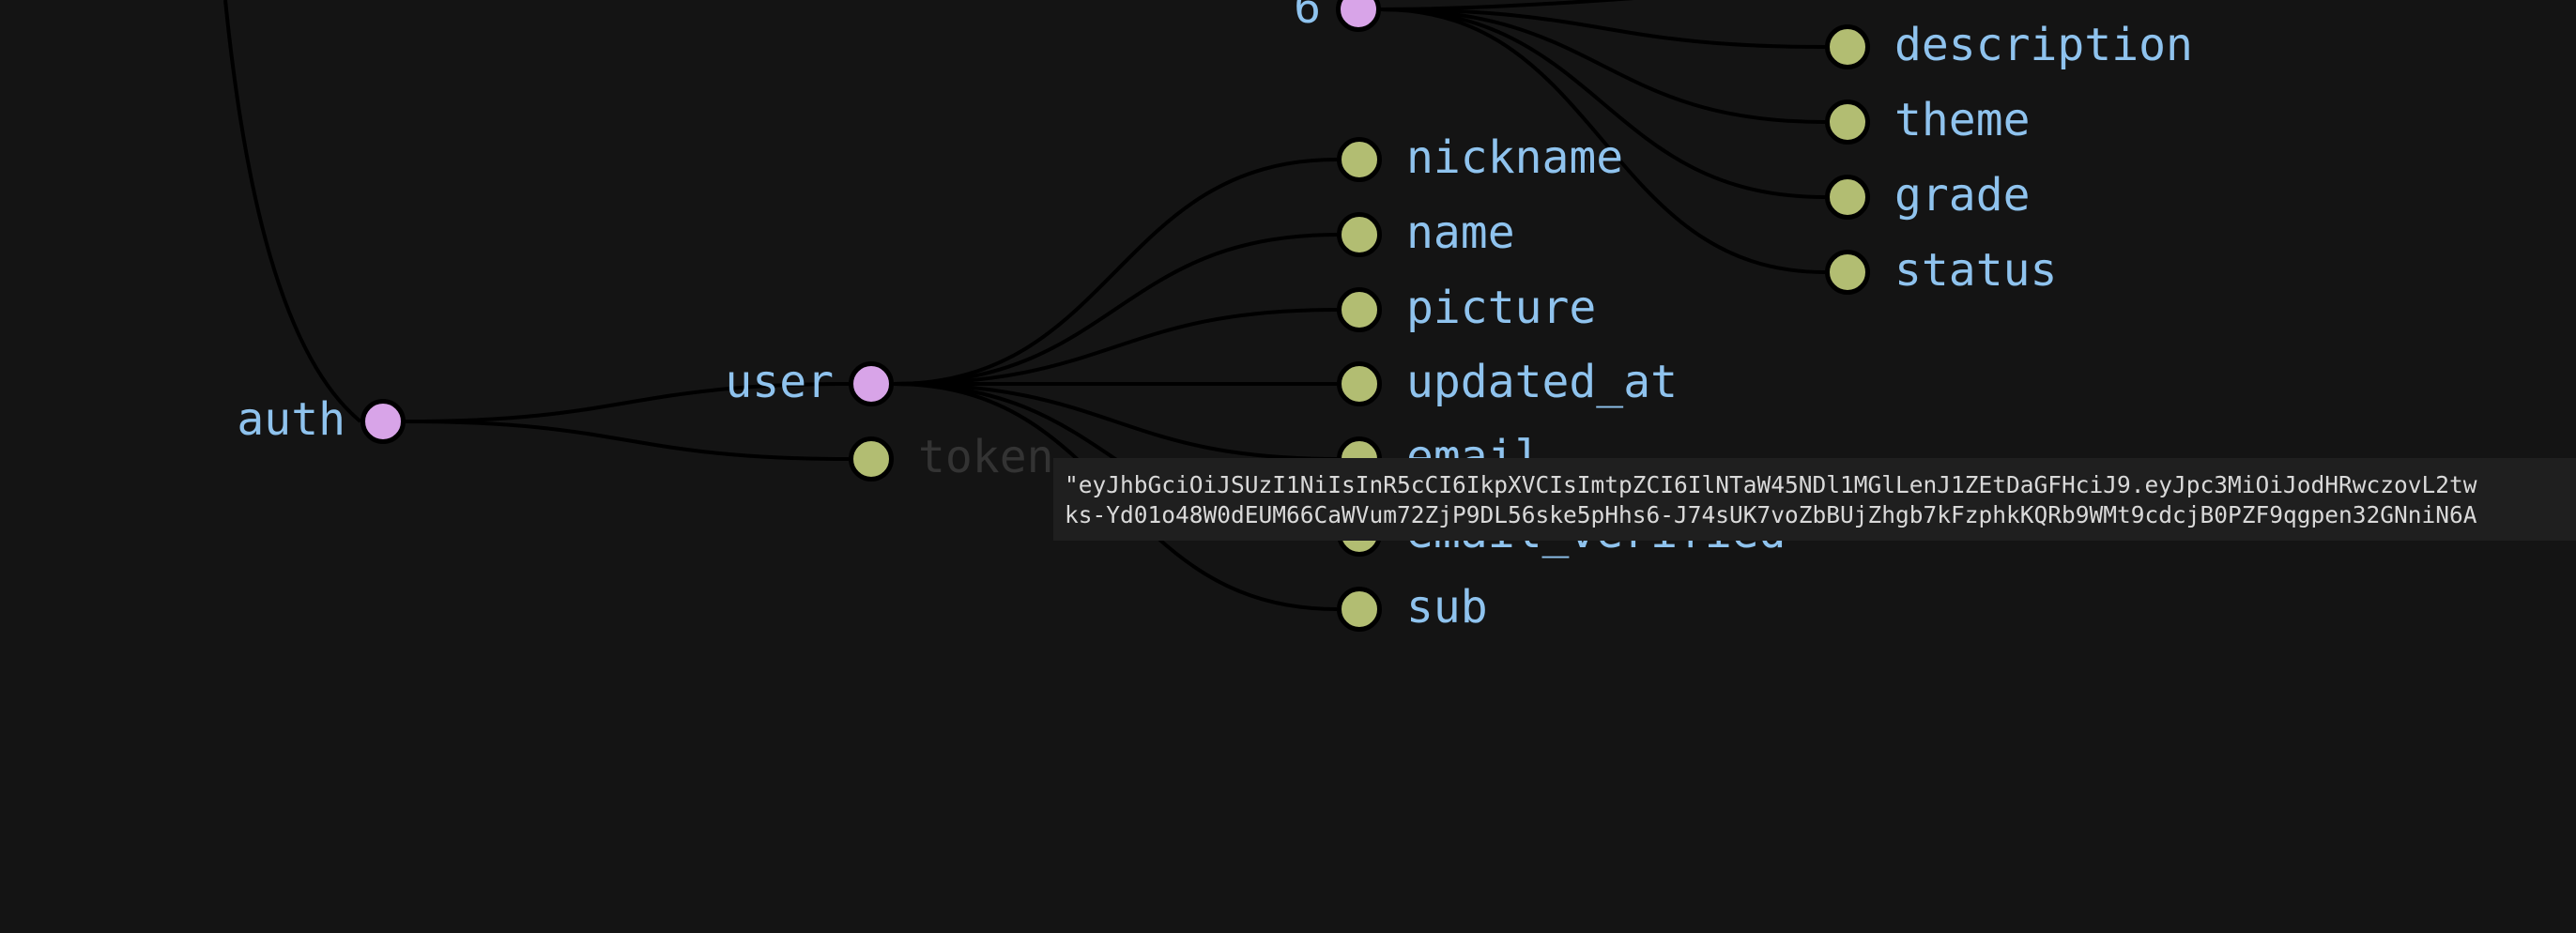  Describe the element at coordinates (1115, 347) in the screenshot. I see `edge-user-picture` at that location.